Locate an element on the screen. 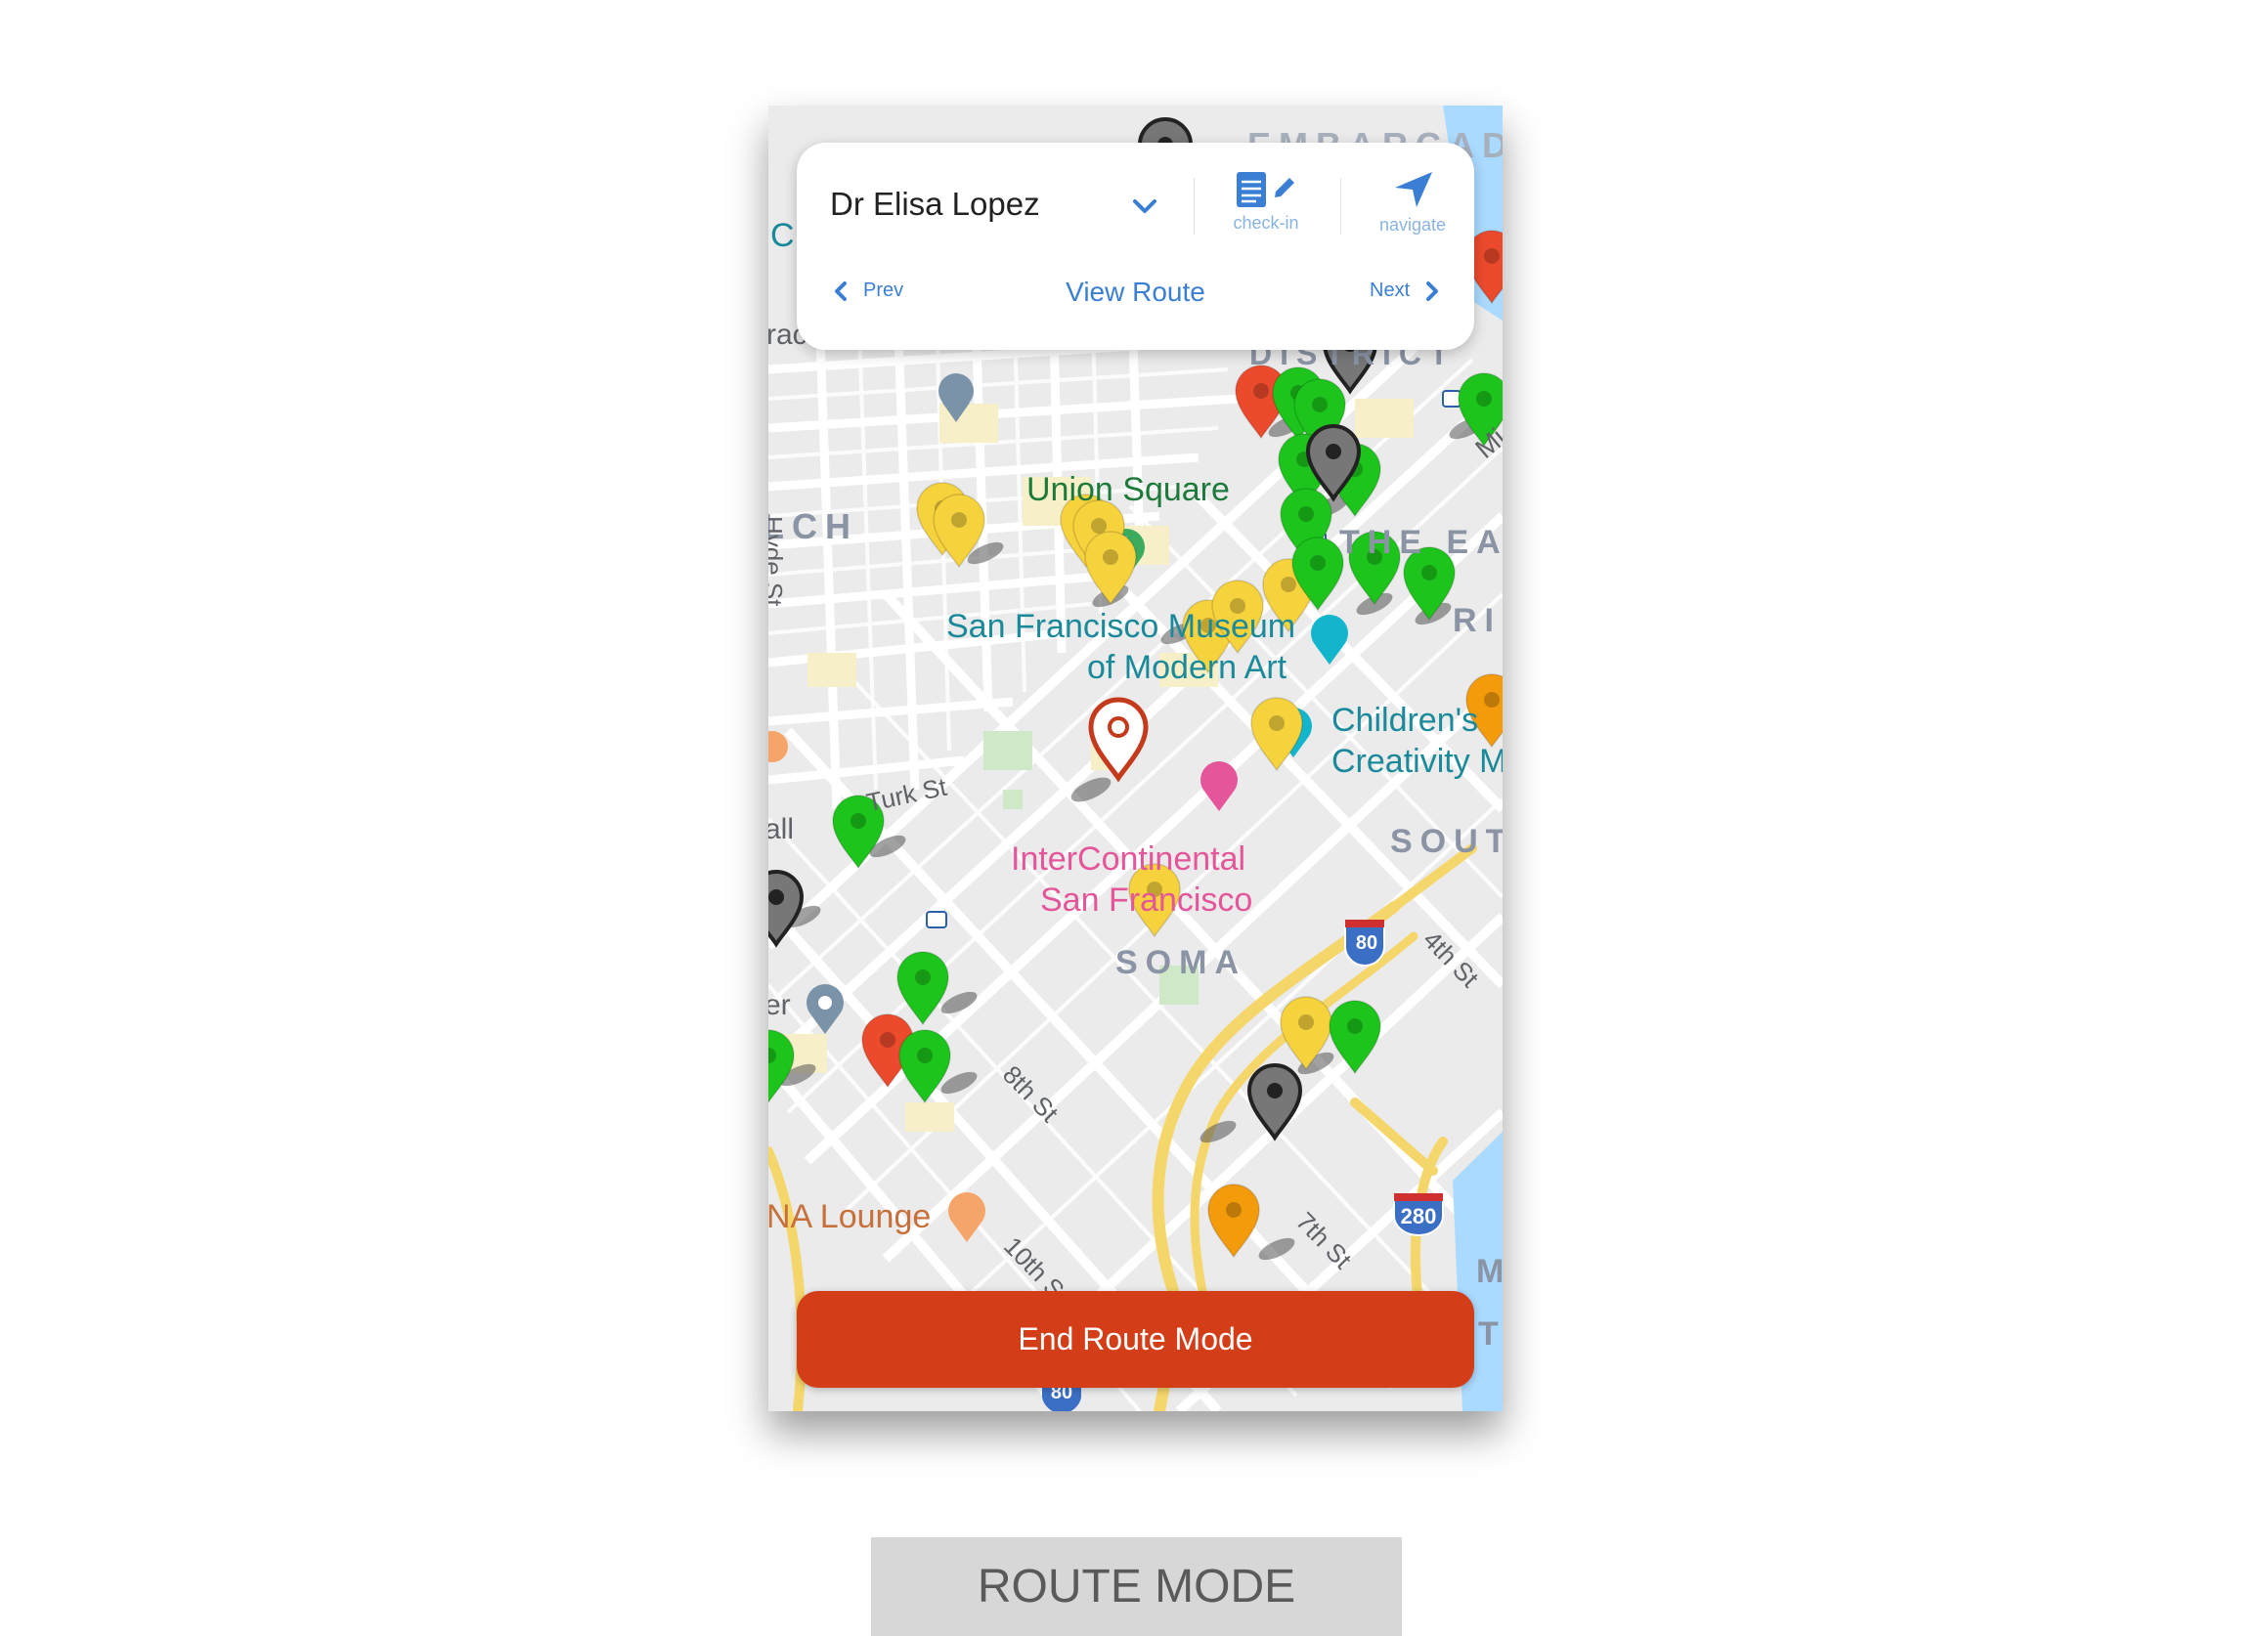 The image size is (2268, 1636). next-button: Next is located at coordinates (1405, 291).